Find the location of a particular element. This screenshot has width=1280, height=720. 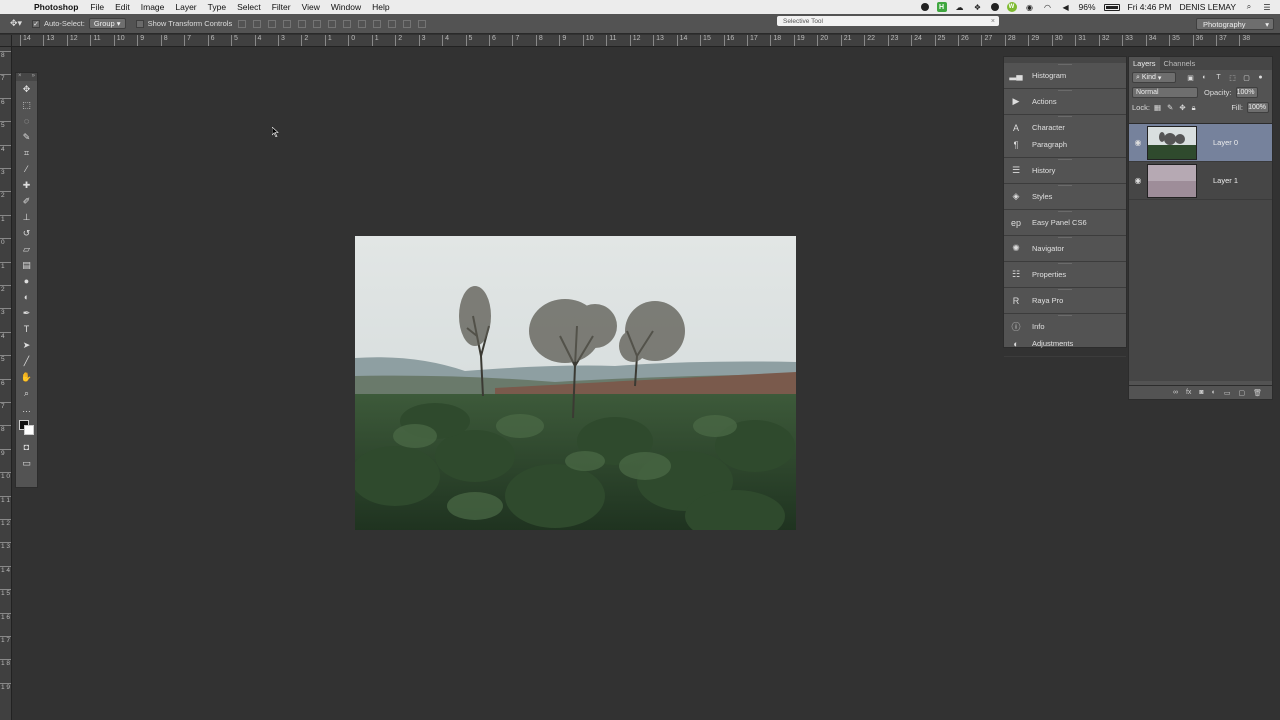

menu-edit: Edit is located at coordinates (122, 7).